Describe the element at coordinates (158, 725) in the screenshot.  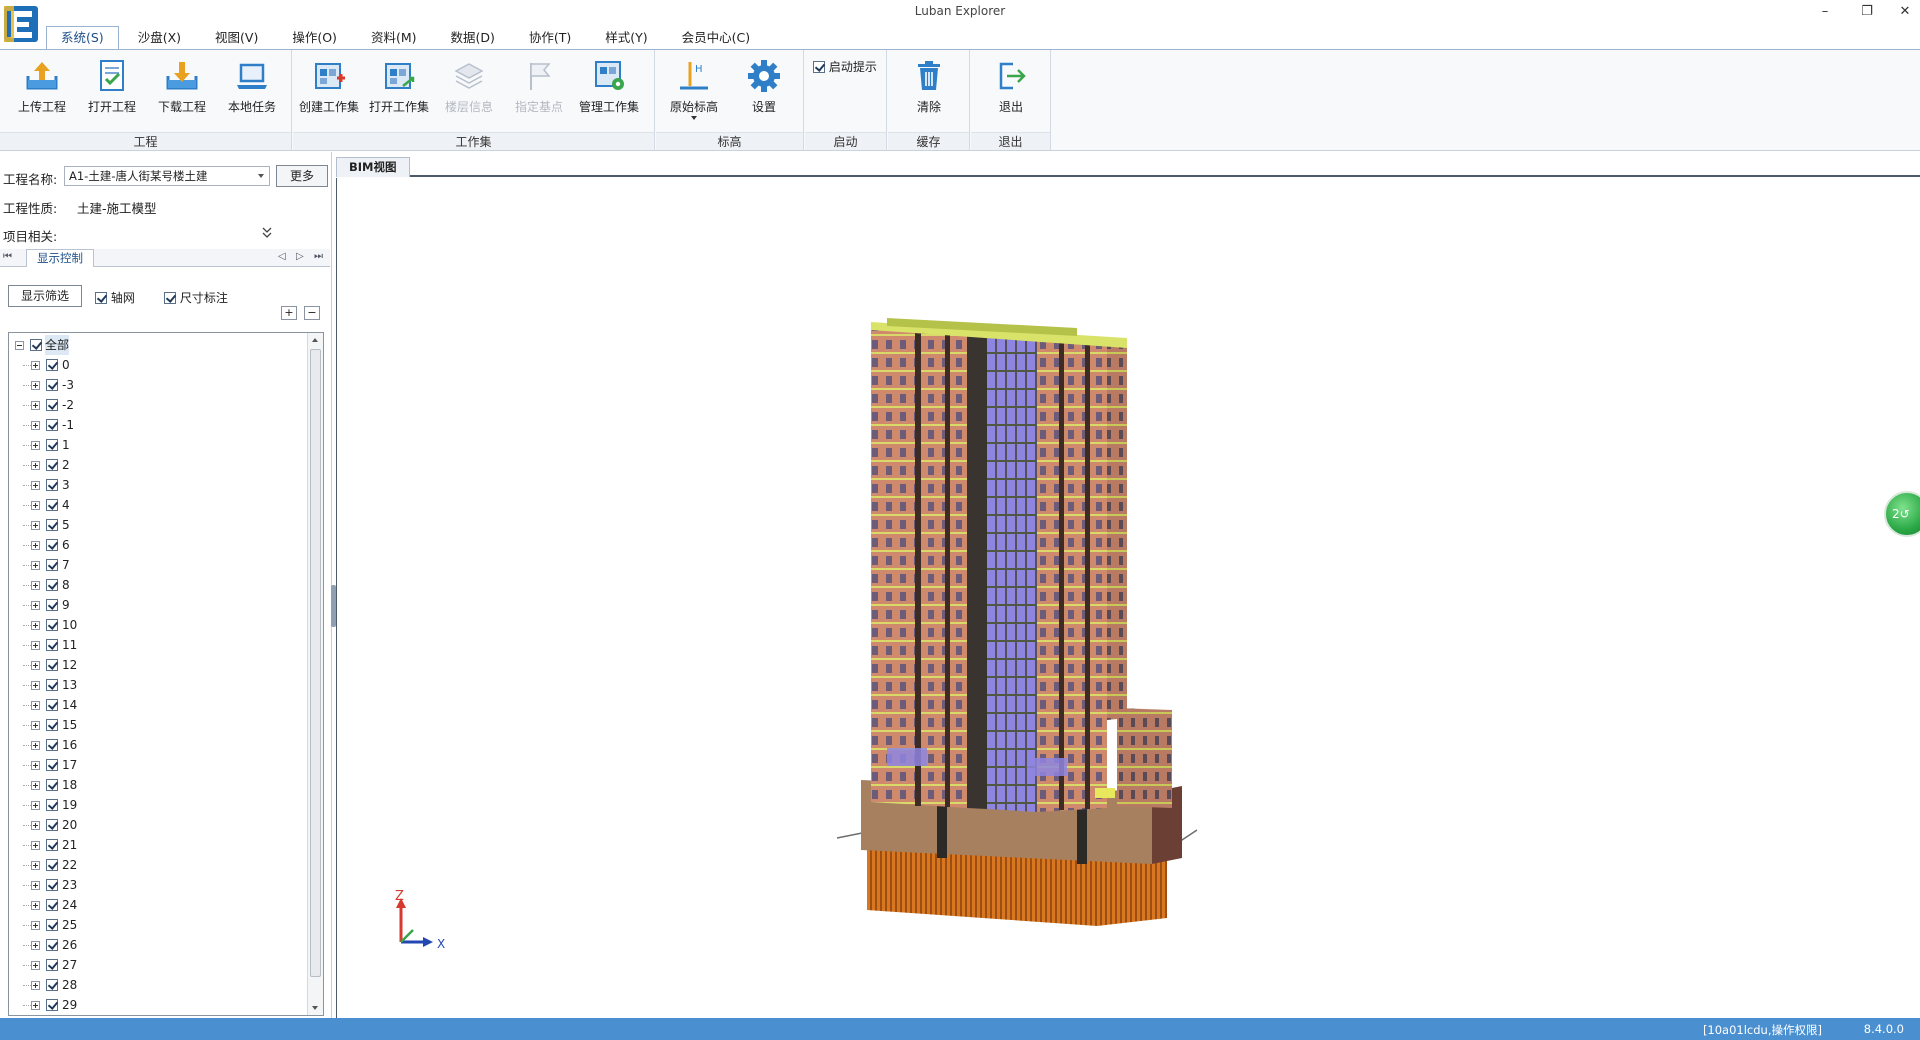
I see `tree-item-floor: 15` at that location.